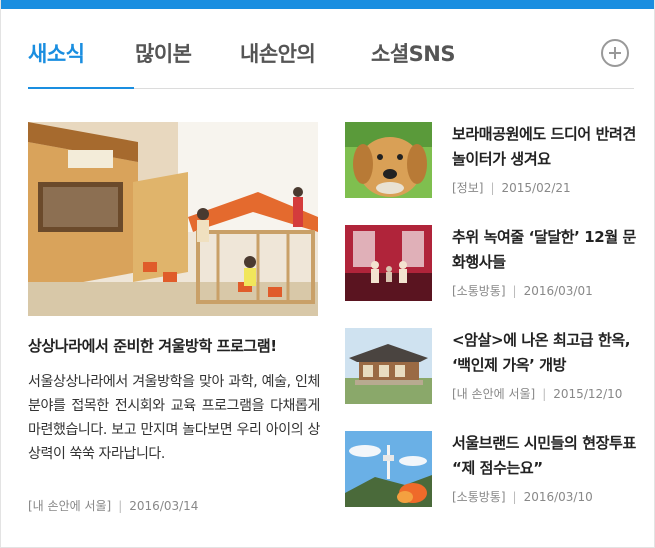 This screenshot has width=655, height=548. I want to click on item-meta: [소통방통] | 2016/03/01, so click(522, 290).